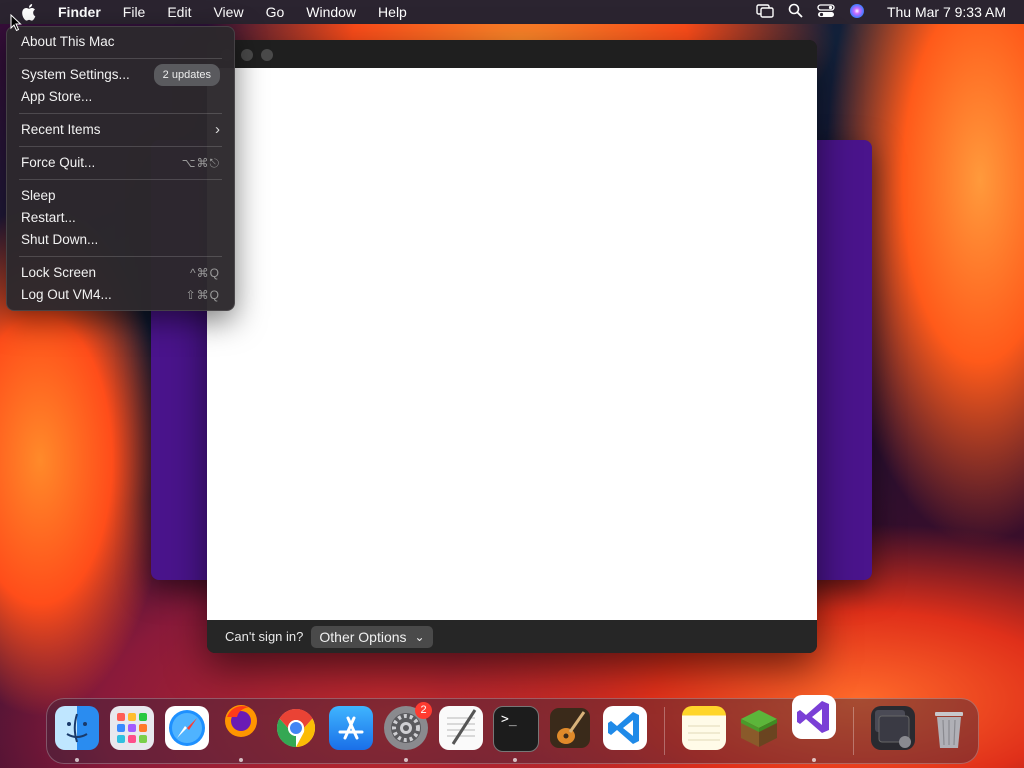 The image size is (1024, 768). Describe the element at coordinates (704, 733) in the screenshot. I see `notes-icon` at that location.